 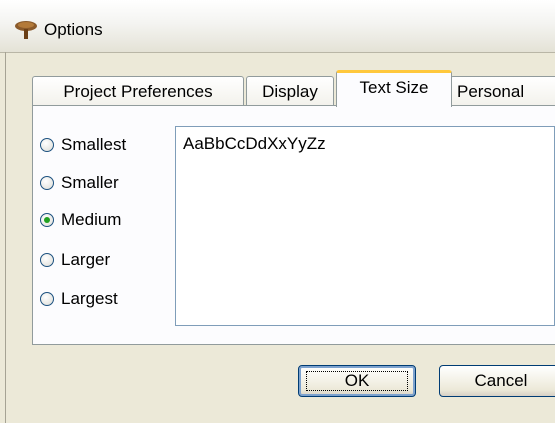 I want to click on radio-smaller: Smaller, so click(x=79, y=183).